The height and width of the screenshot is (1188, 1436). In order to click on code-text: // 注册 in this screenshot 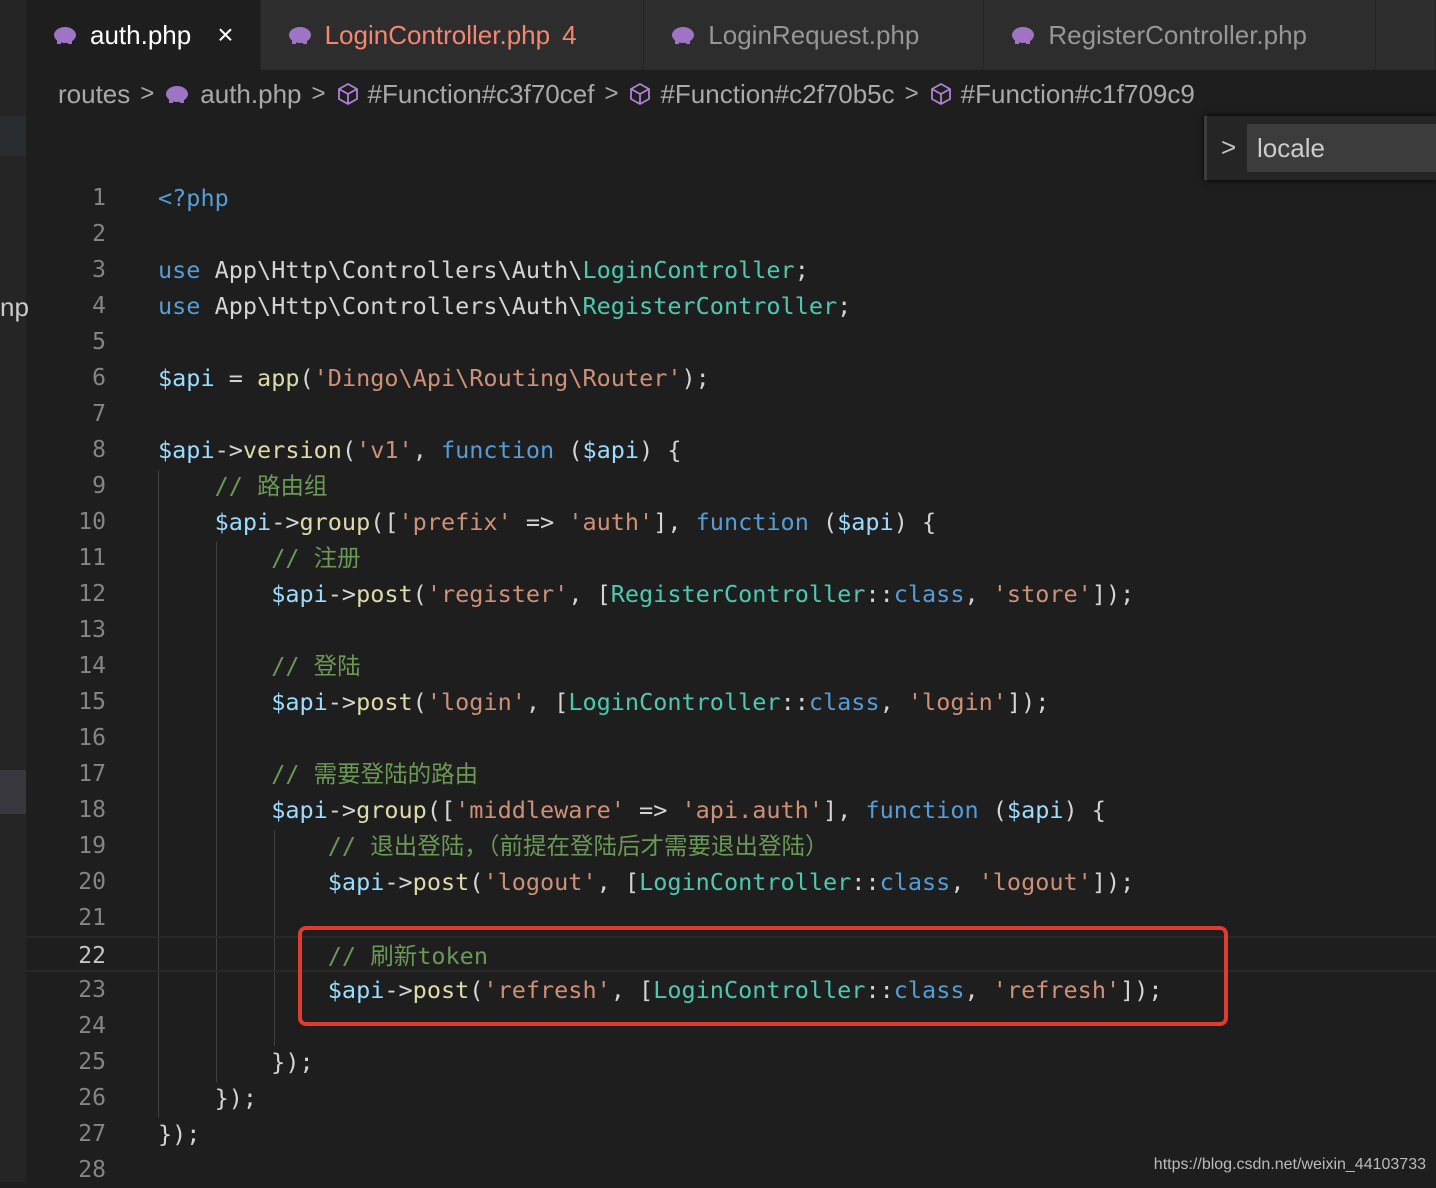, I will do `click(259, 558)`.